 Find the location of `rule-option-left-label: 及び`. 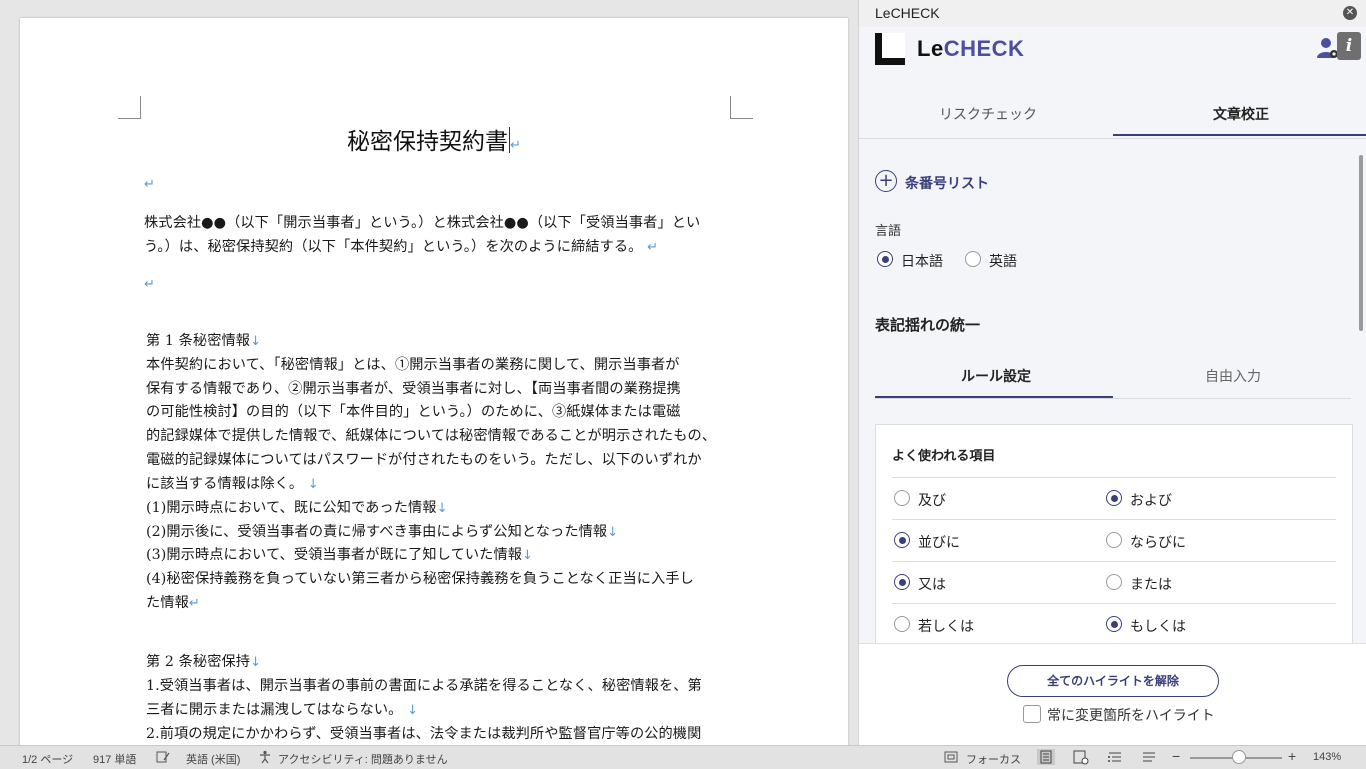

rule-option-left-label: 及び is located at coordinates (932, 500).